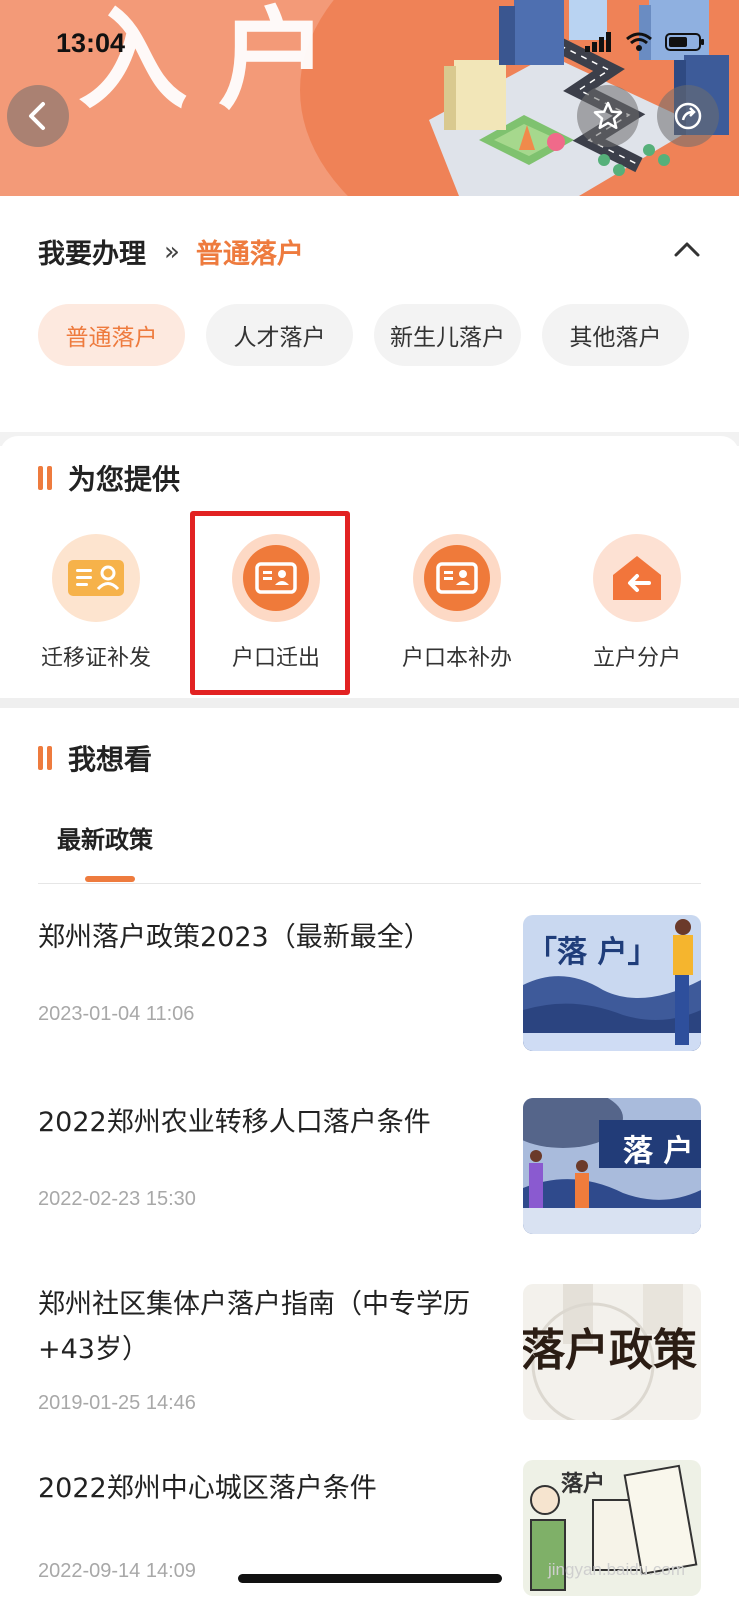 Image resolution: width=739 pixels, height=1600 pixels. Describe the element at coordinates (639, 41) in the screenshot. I see `wifi-icon` at that location.